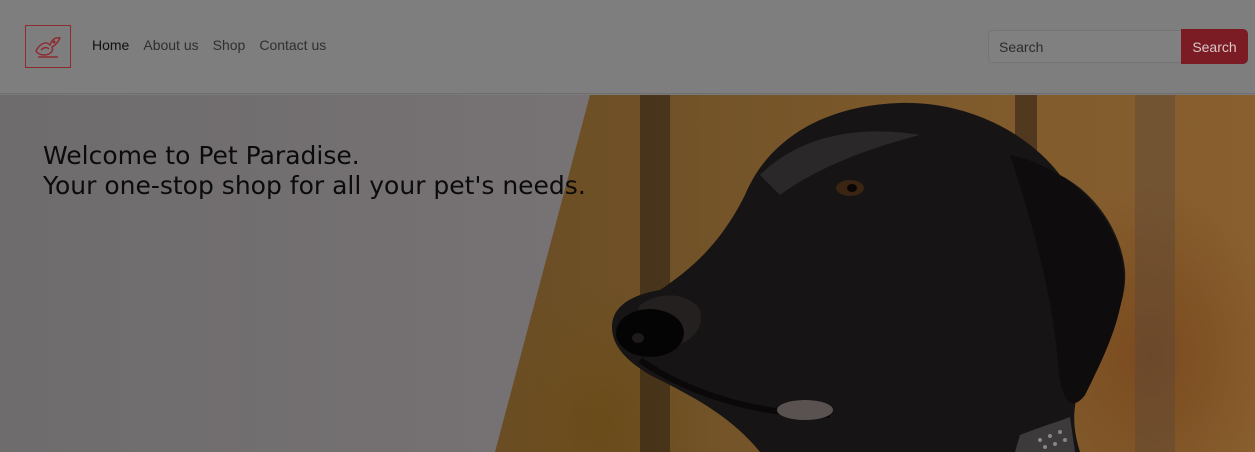 The image size is (1255, 452). Describe the element at coordinates (48, 46) in the screenshot. I see `bird-logo-icon` at that location.